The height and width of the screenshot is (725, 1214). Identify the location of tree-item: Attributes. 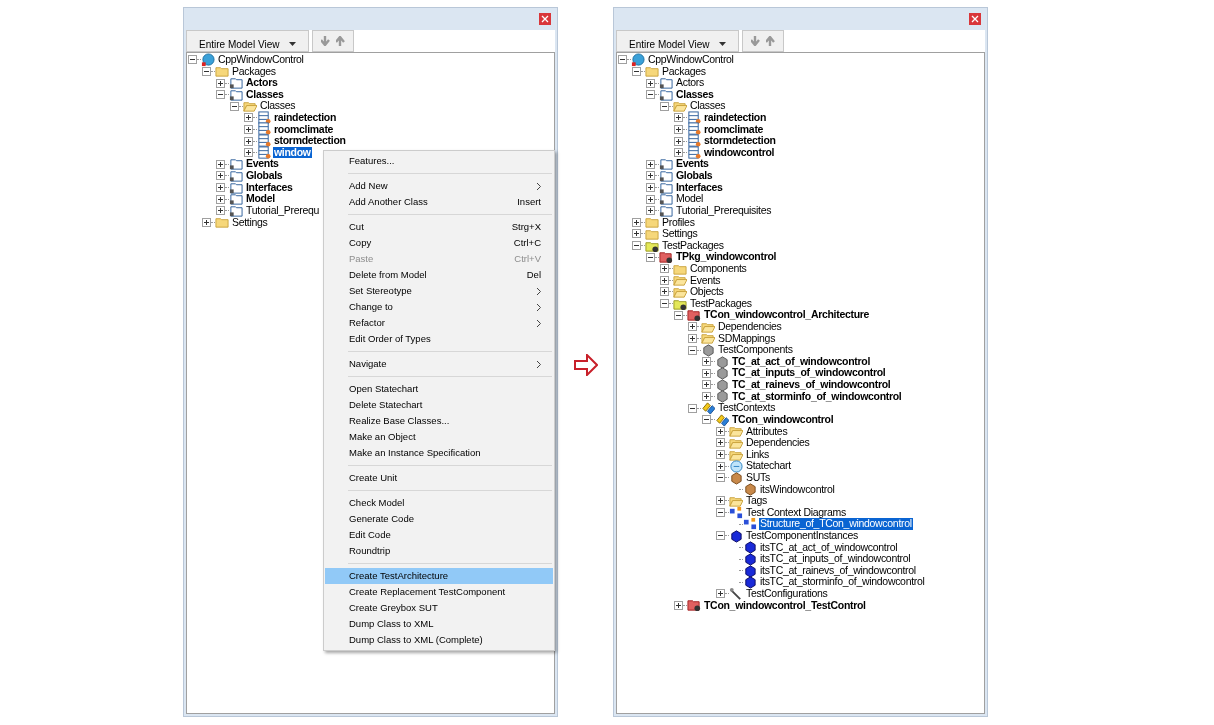
(767, 431).